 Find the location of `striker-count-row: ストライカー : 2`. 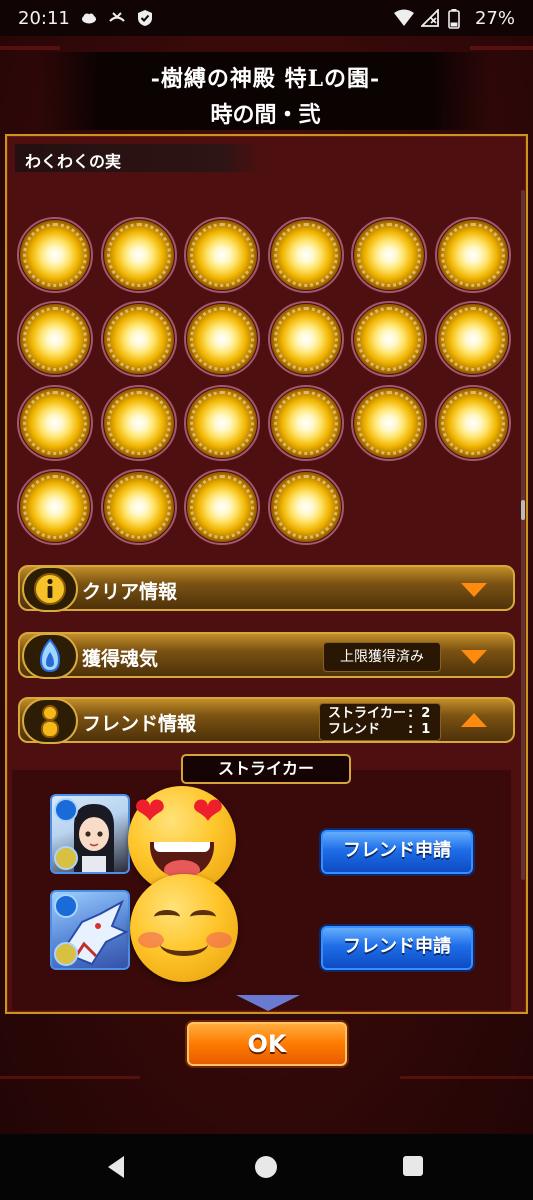

striker-count-row: ストライカー : 2 is located at coordinates (380, 714).